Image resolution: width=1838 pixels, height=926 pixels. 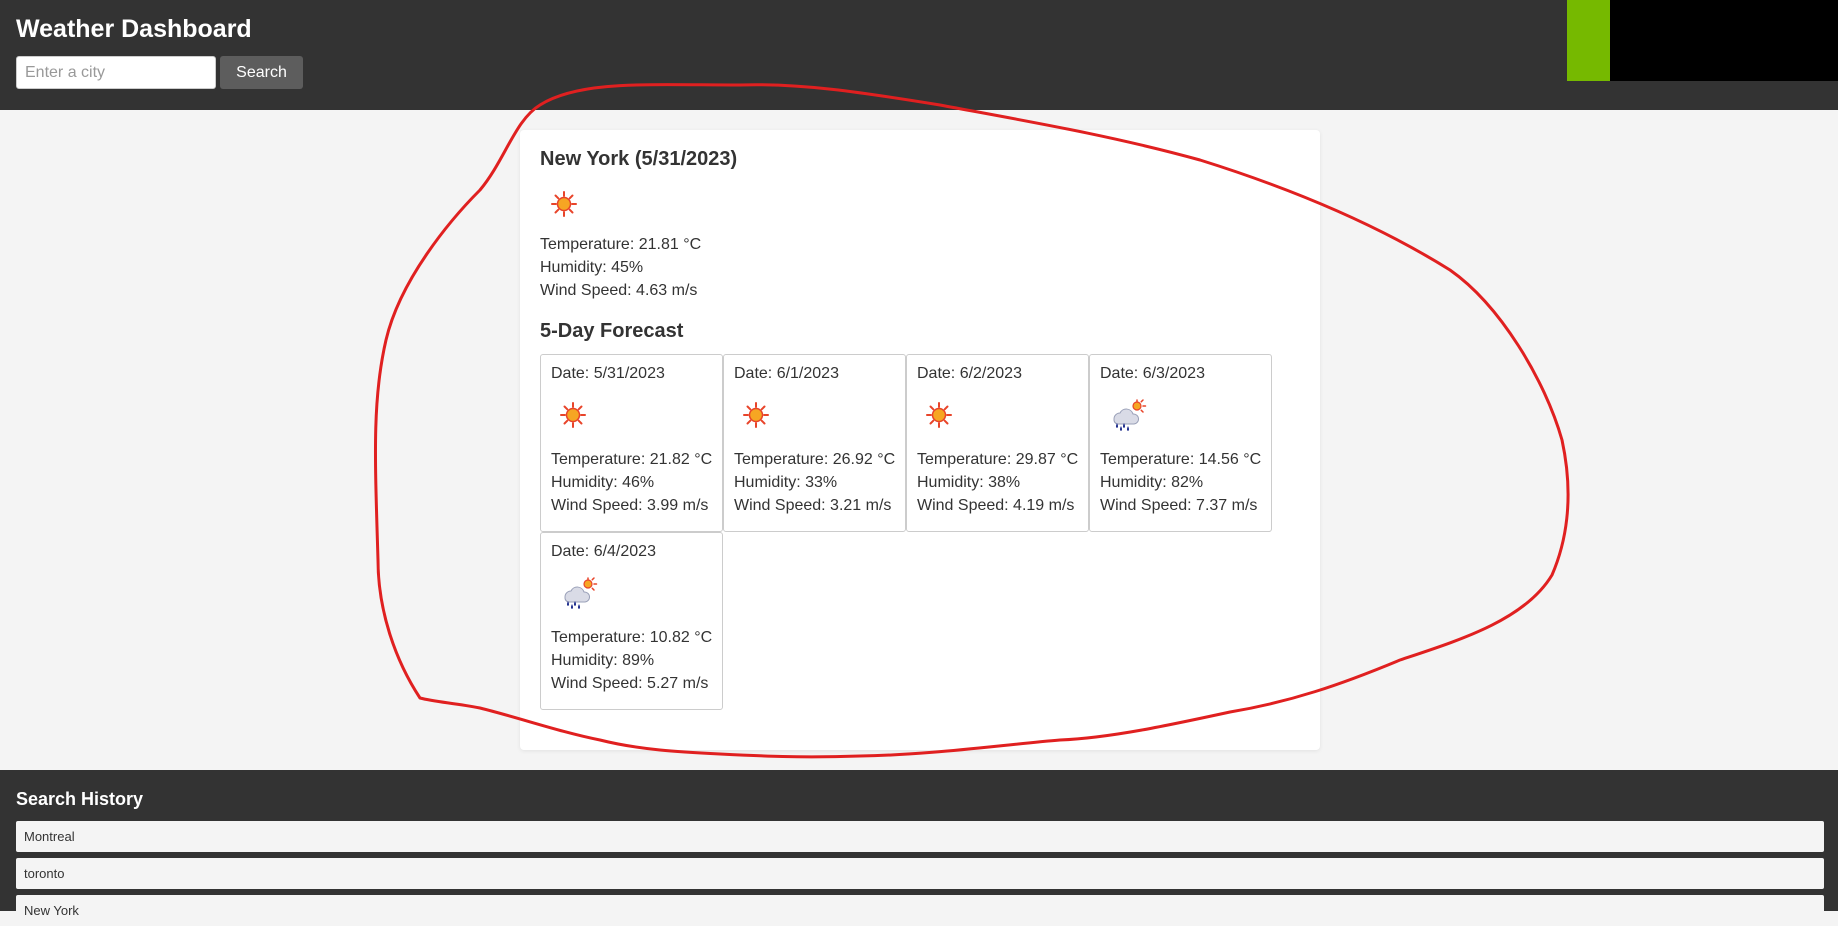 What do you see at coordinates (1588, 40) in the screenshot?
I see `green-block` at bounding box center [1588, 40].